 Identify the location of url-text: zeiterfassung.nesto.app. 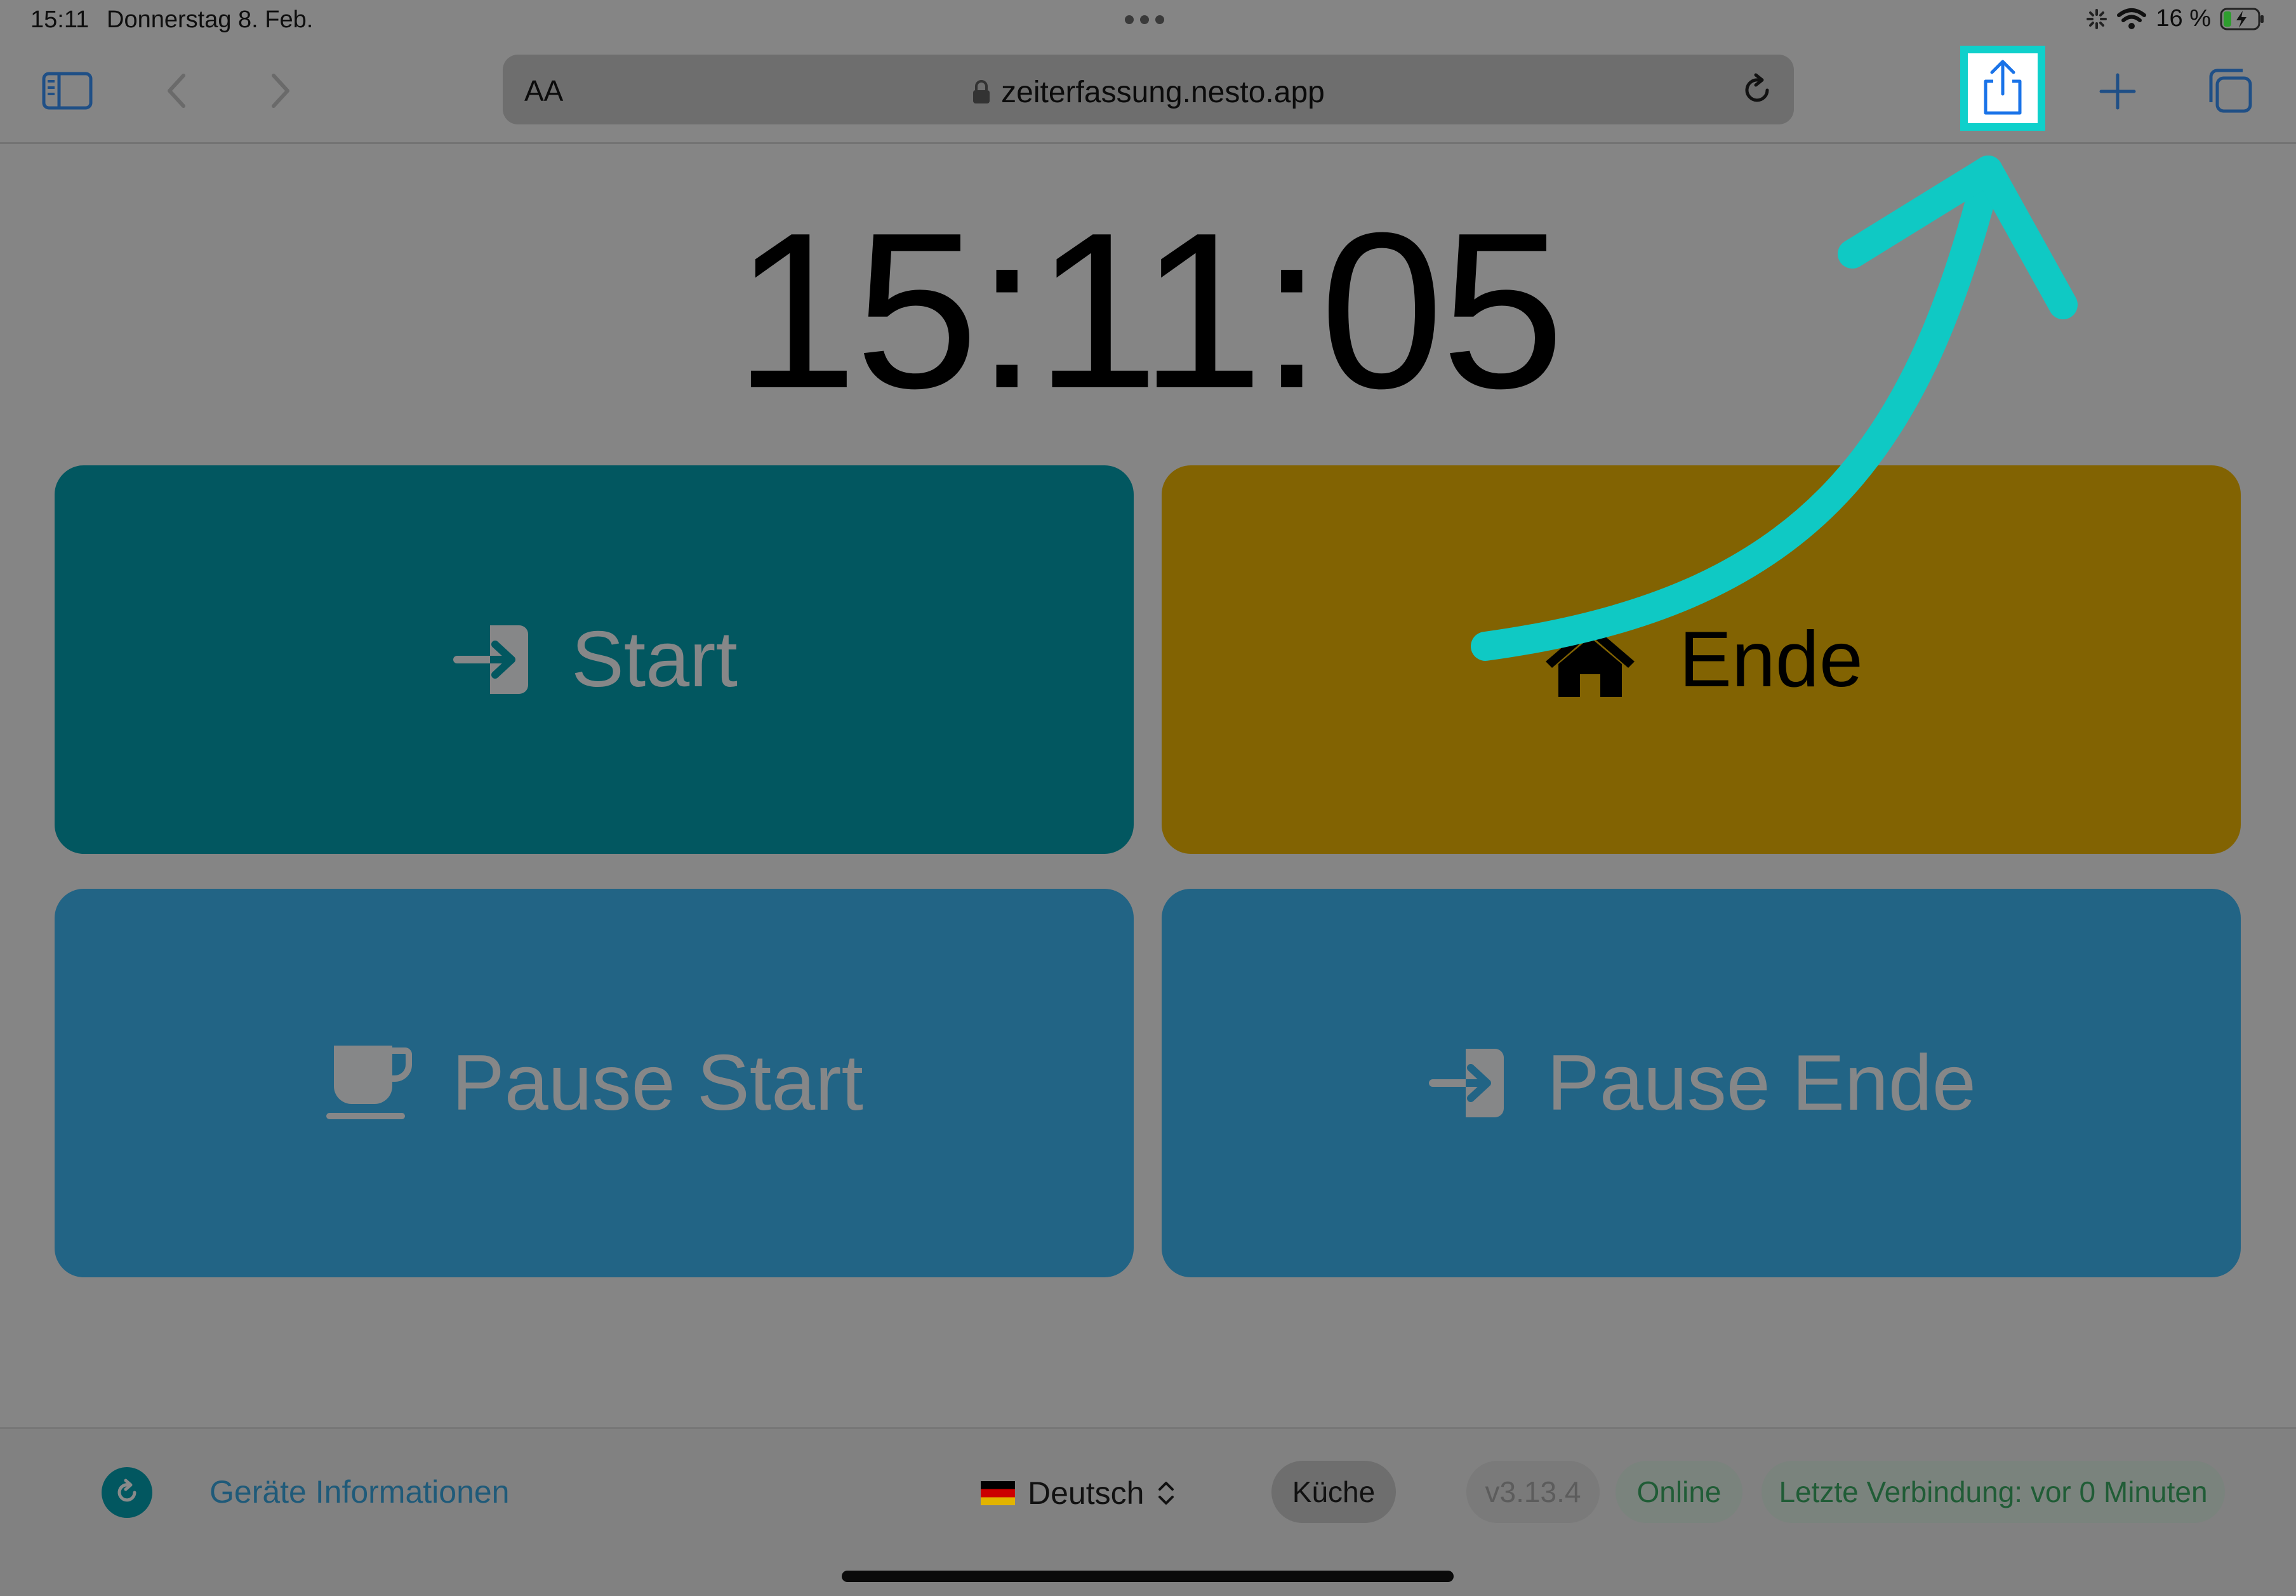
(1148, 92).